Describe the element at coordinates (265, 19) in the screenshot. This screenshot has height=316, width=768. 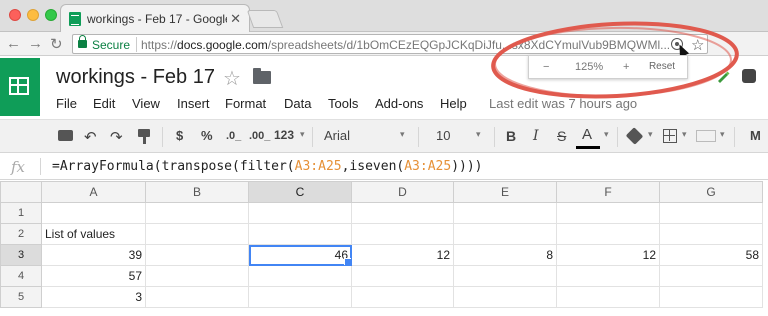
I see `new-tab-button` at that location.